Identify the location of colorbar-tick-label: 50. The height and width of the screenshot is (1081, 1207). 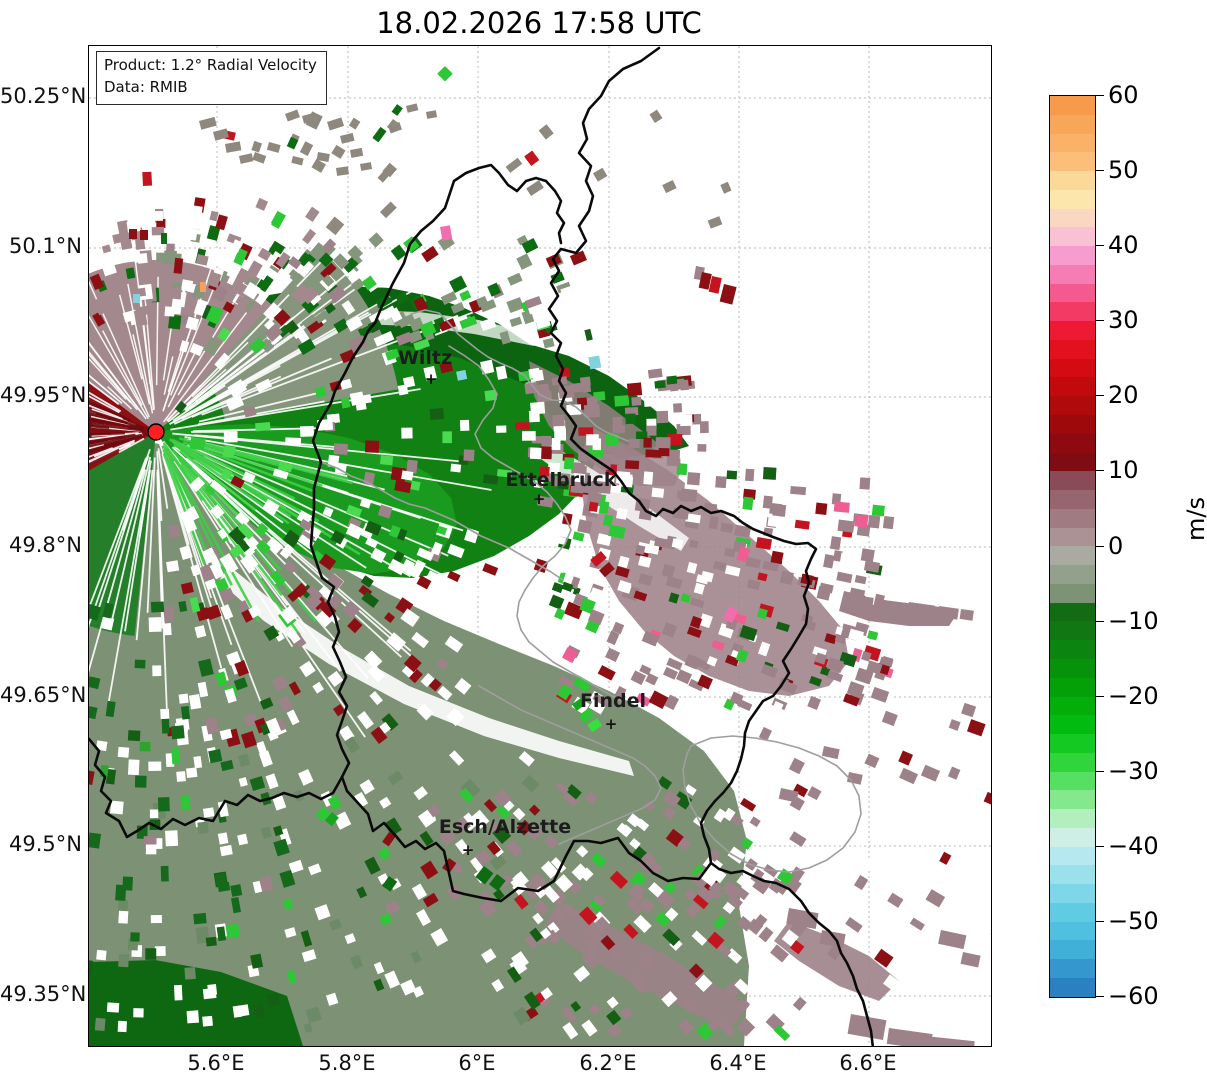
(1123, 170).